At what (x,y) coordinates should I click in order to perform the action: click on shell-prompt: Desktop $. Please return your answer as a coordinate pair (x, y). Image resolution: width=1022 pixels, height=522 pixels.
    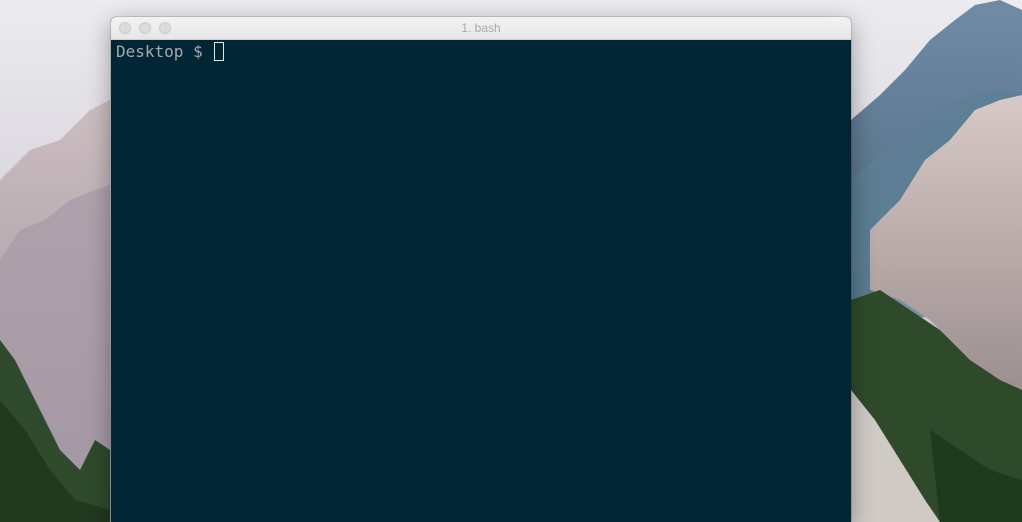
    Looking at the image, I should click on (164, 51).